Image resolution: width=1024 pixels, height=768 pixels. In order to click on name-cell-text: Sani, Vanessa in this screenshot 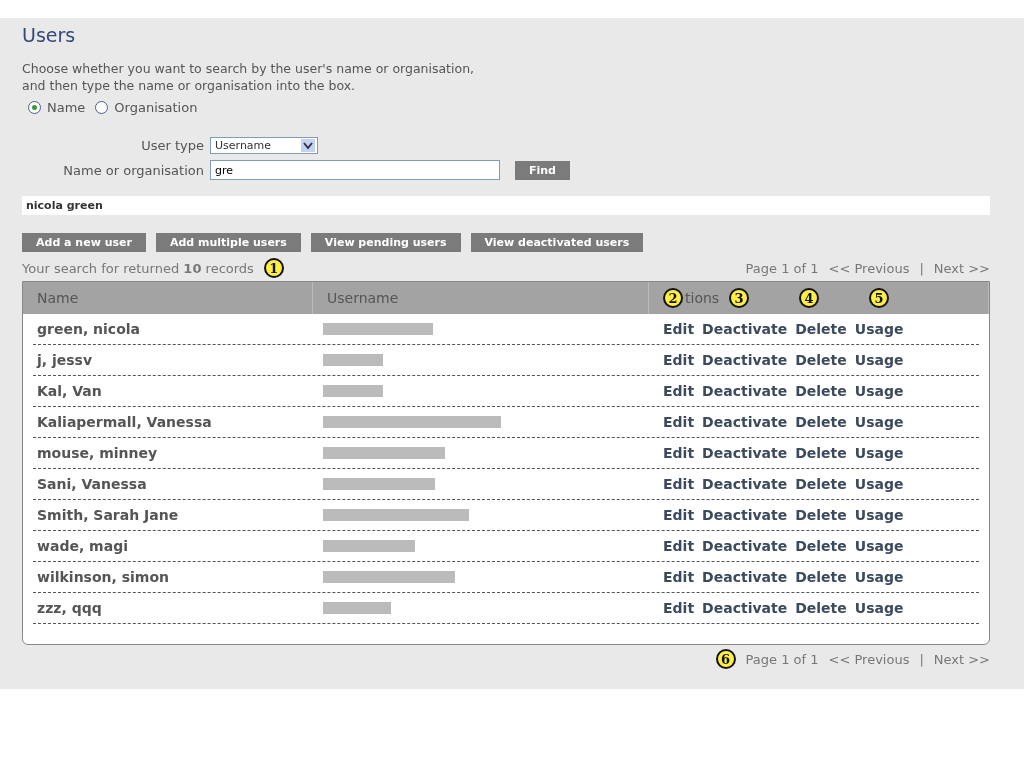, I will do `click(92, 484)`.